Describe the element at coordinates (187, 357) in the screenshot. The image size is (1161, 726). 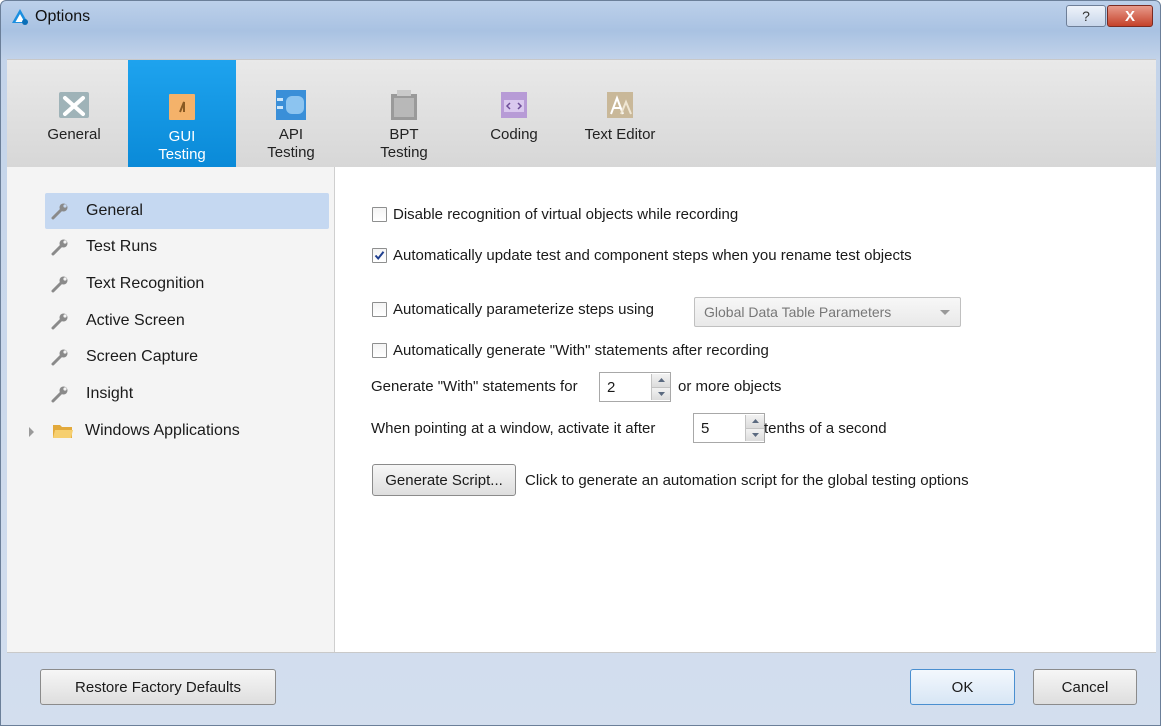
I see `tree-item-screen-capture: Screen Capture` at that location.